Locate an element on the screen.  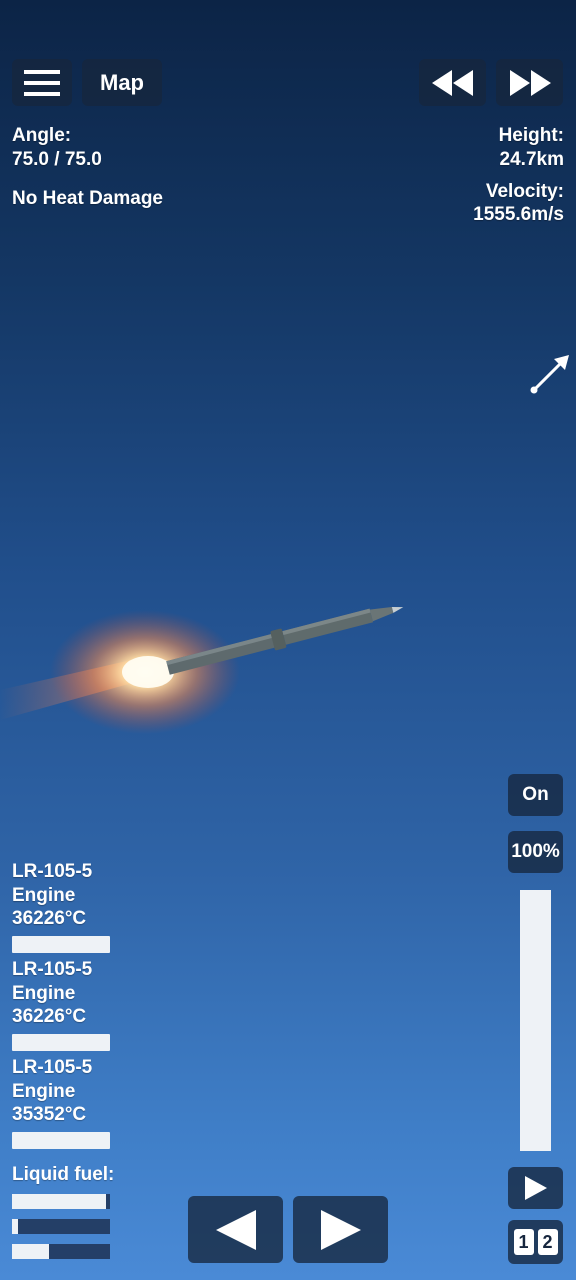
play-icon is located at coordinates (535, 1188).